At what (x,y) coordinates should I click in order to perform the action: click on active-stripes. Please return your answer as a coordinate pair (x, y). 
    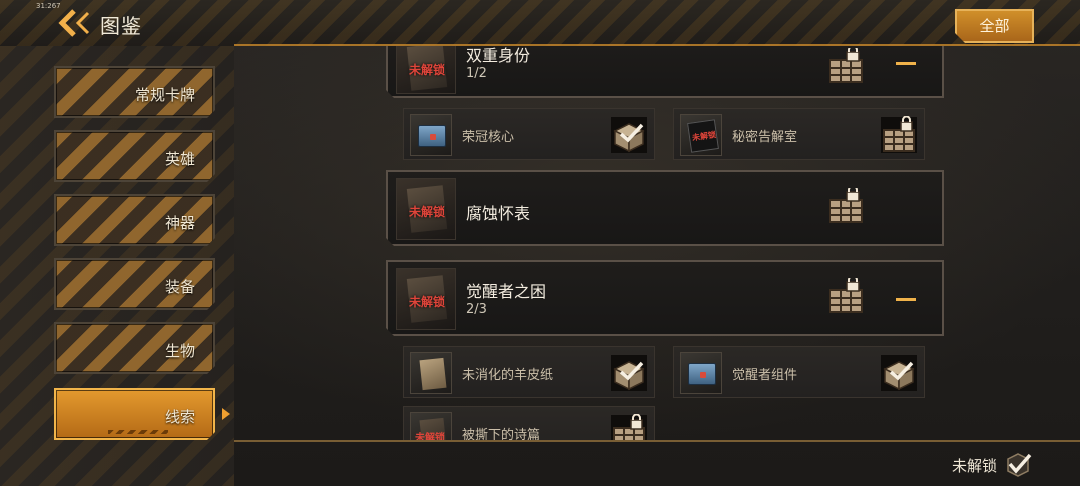
    Looking at the image, I should click on (138, 432).